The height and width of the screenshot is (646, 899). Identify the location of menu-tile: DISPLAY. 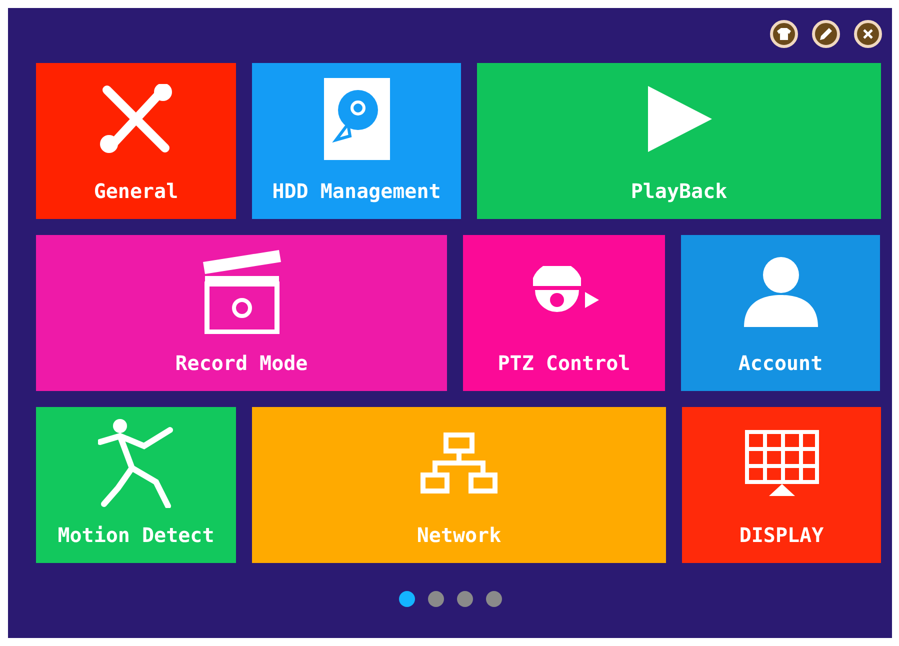
(781, 485).